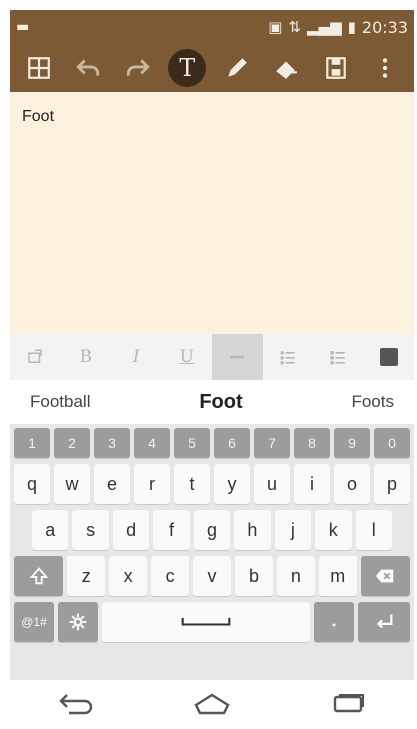 This screenshot has height=729, width=417. I want to click on back-button, so click(77, 706).